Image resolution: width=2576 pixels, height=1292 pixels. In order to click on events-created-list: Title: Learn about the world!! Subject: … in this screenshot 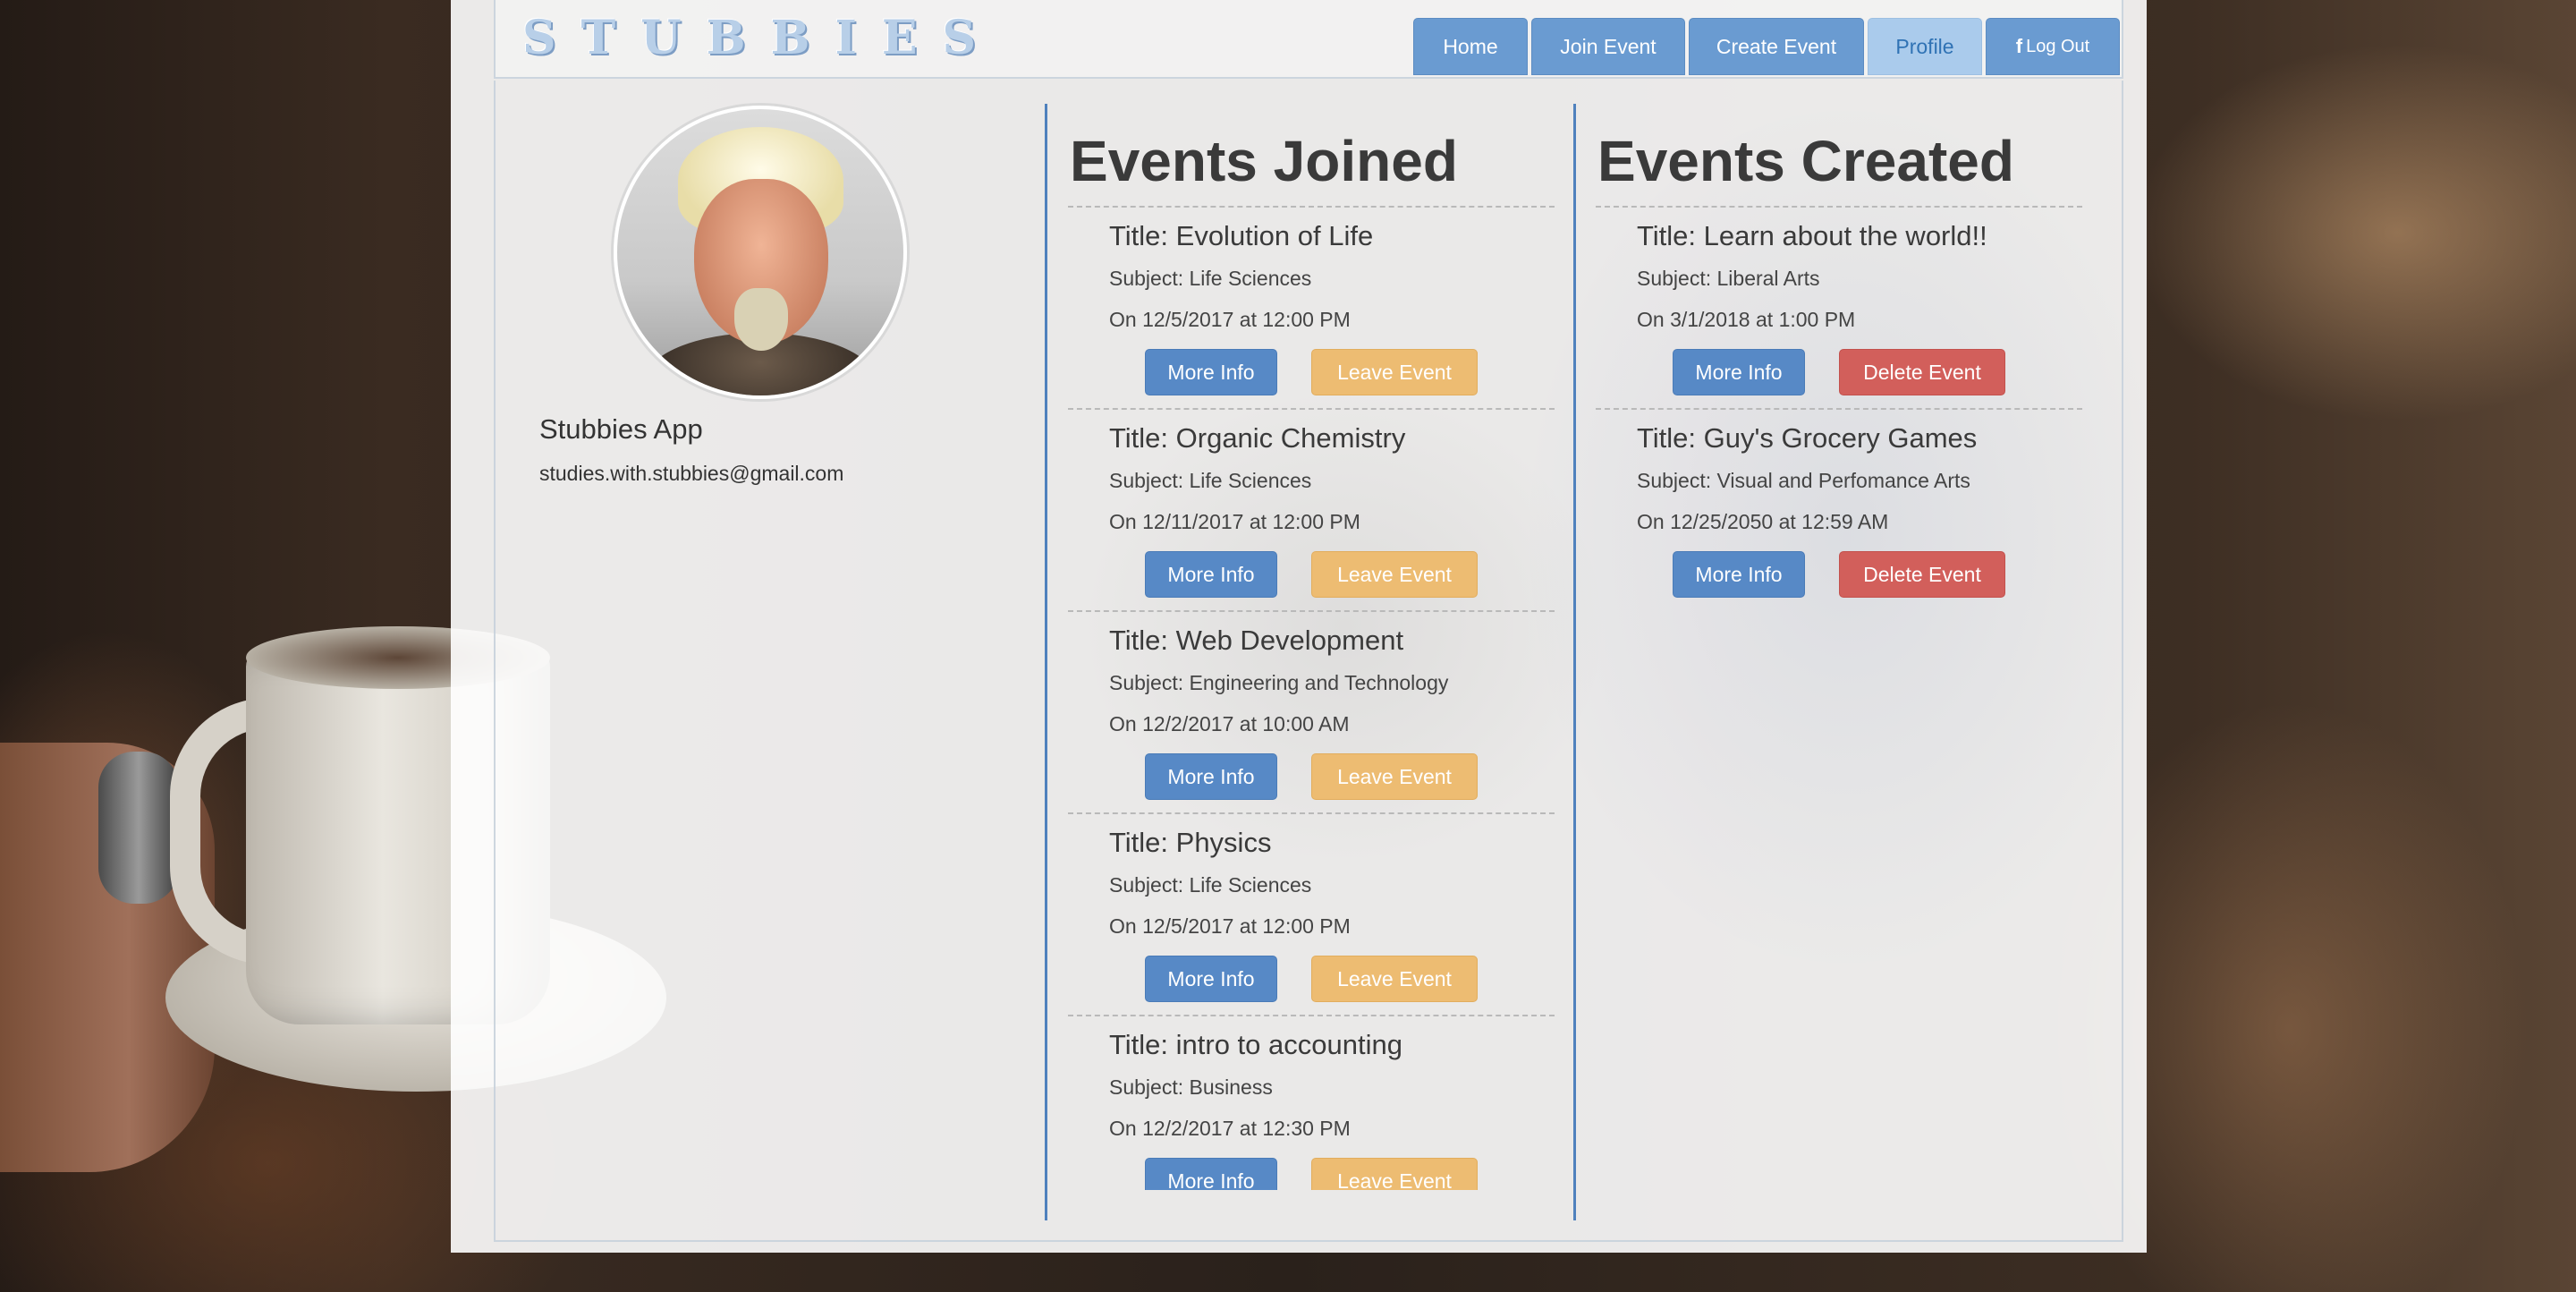, I will do `click(1839, 698)`.